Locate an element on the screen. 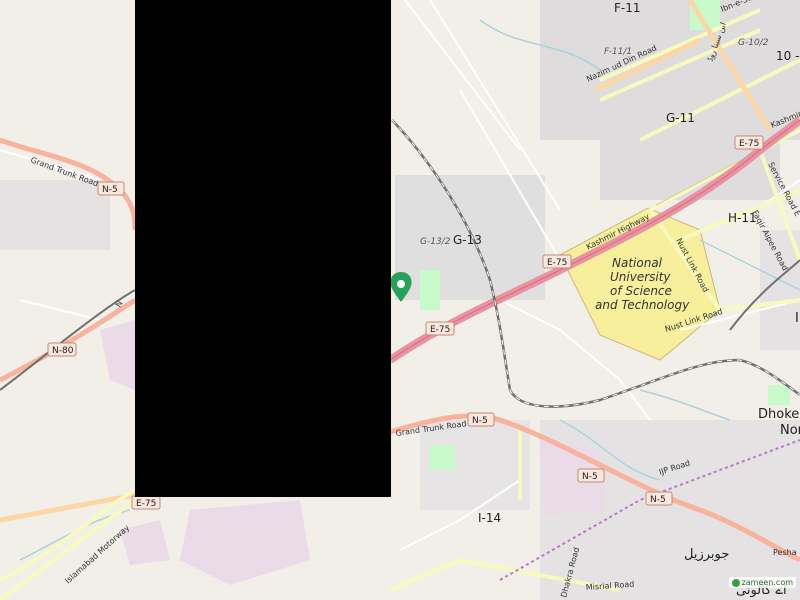 The height and width of the screenshot is (600, 800). place-dhoke: Dhoke is located at coordinates (778, 414).